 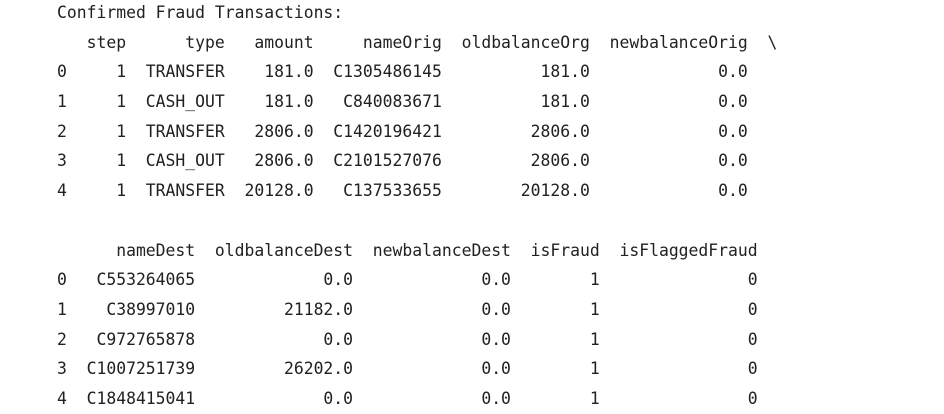 I want to click on table-row: 0 C553264065 0.0 0.0 1 0, so click(x=407, y=279).